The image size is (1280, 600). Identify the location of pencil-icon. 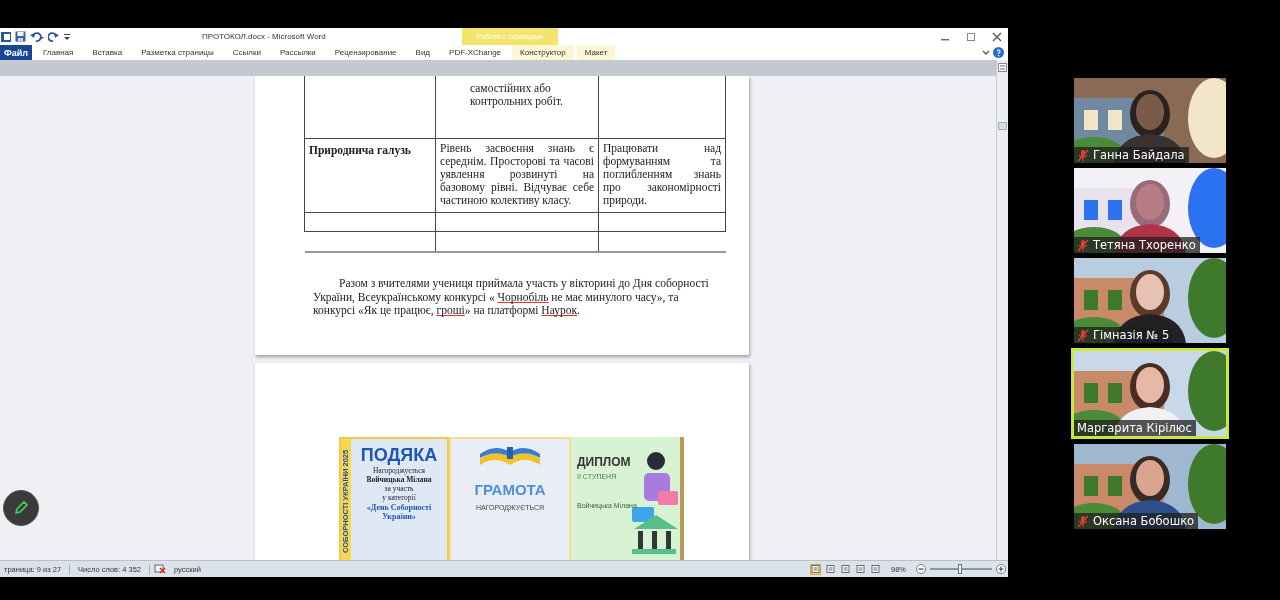
(21, 508).